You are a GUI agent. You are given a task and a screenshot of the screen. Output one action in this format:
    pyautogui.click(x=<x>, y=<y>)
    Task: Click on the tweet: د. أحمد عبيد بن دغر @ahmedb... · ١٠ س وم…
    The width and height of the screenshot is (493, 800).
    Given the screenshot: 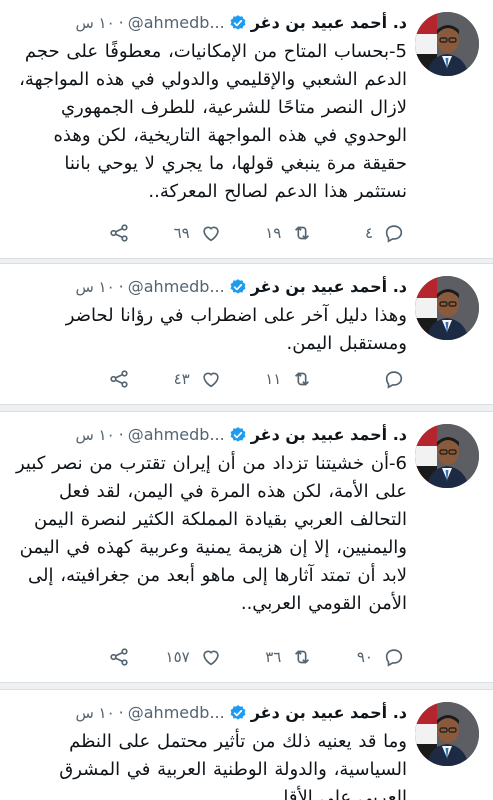 What is the action you would take?
    pyautogui.click(x=246, y=745)
    